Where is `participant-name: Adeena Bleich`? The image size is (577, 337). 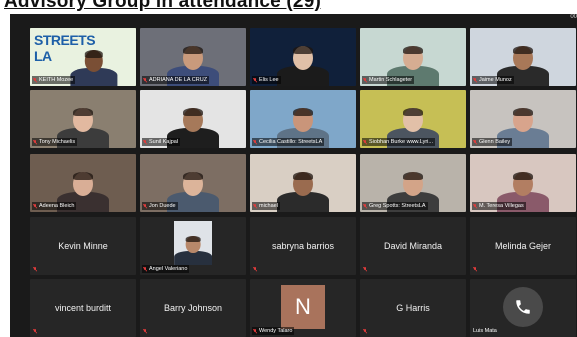 participant-name: Adeena Bleich is located at coordinates (57, 206).